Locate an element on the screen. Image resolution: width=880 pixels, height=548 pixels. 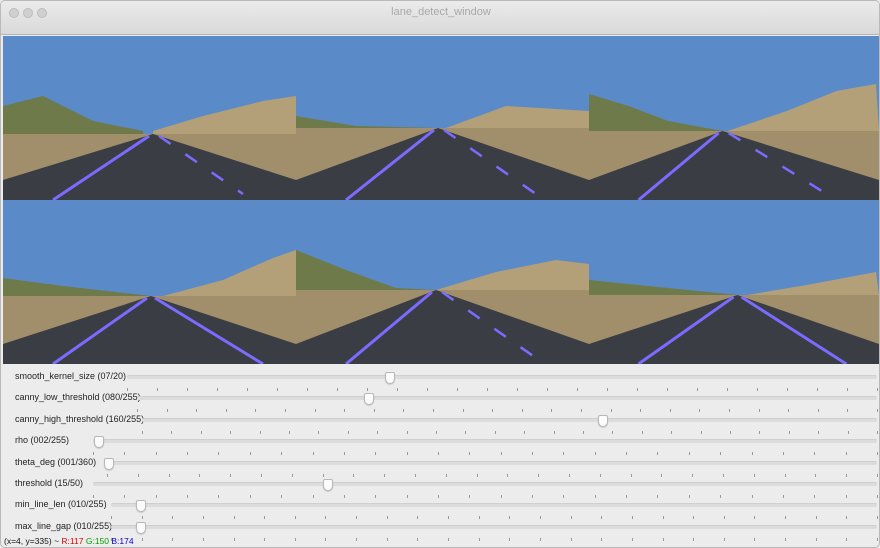
trackbar-theta-deg: theta_deg (001/360) is located at coordinates (440, 464).